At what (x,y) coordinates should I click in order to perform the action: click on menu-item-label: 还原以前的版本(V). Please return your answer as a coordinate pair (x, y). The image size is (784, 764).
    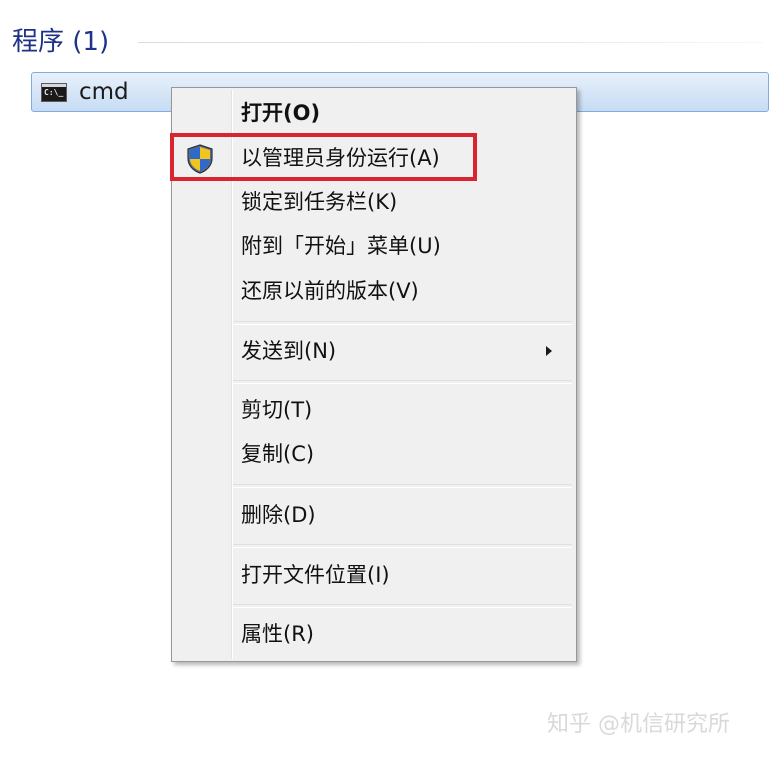
    Looking at the image, I should click on (330, 291).